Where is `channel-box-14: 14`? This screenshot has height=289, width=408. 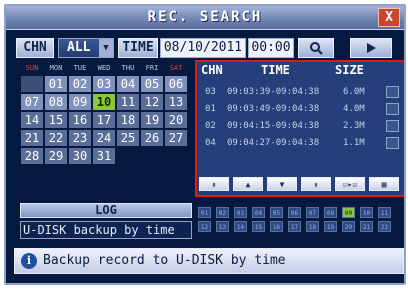
channel-box-14: 14 is located at coordinates (240, 226).